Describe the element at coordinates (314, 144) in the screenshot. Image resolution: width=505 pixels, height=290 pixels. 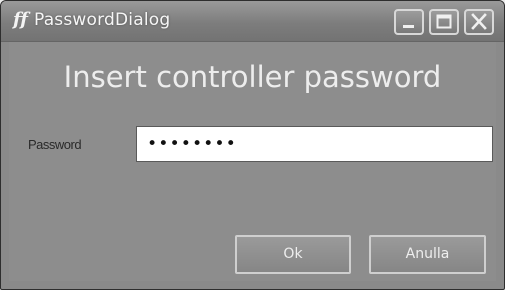
I see `password-input` at that location.